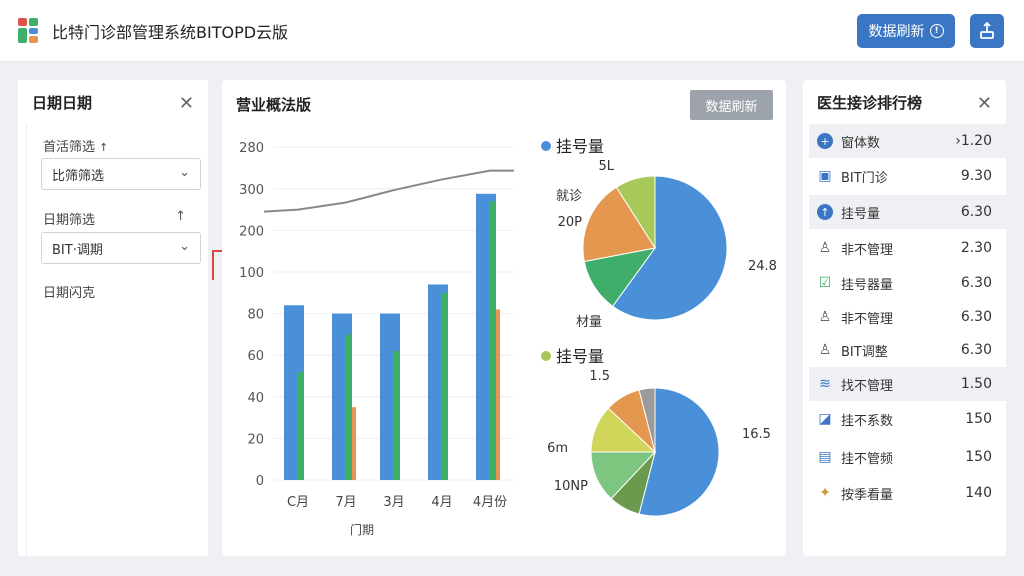 The height and width of the screenshot is (576, 1024). Describe the element at coordinates (117, 340) in the screenshot. I see `date-filter-body: 首活筛选 ↑ 比筛筛选 ⌄ 日期筛选 ↑ BIT·调期 ⌄ 日期闪克` at that location.